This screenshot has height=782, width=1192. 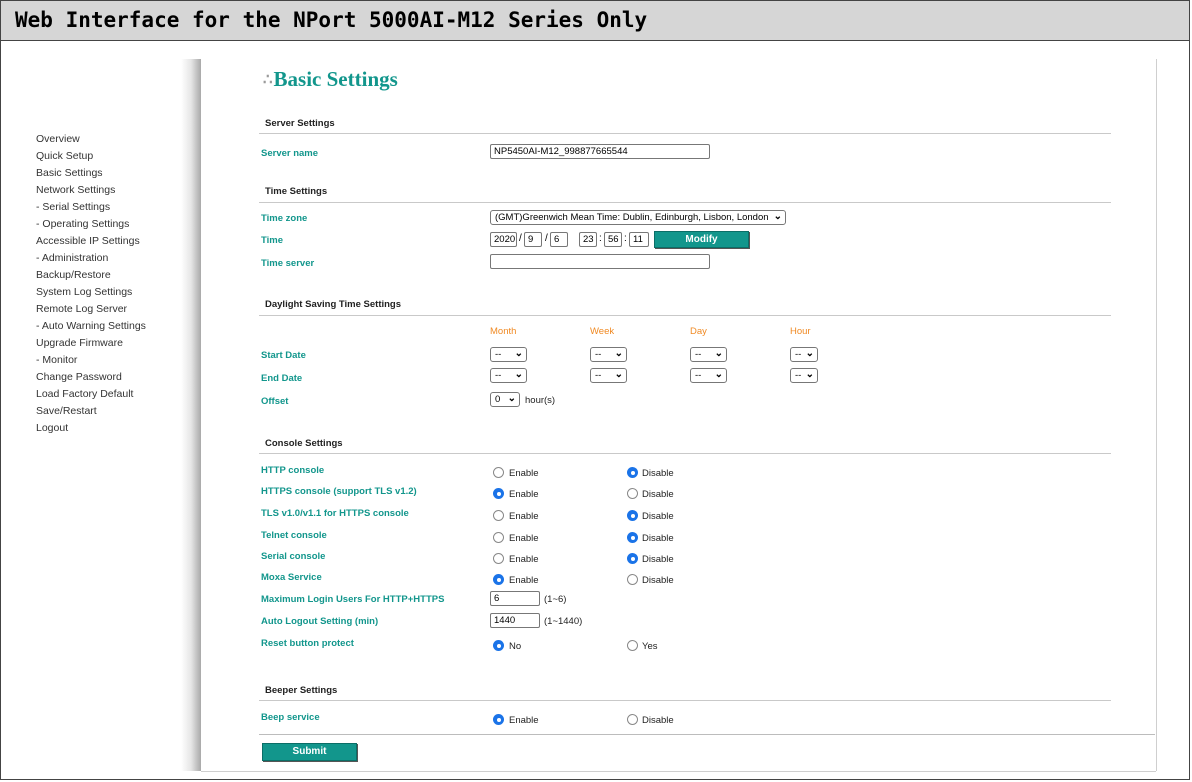 I want to click on max-login-users-range: (1~6), so click(x=555, y=599).